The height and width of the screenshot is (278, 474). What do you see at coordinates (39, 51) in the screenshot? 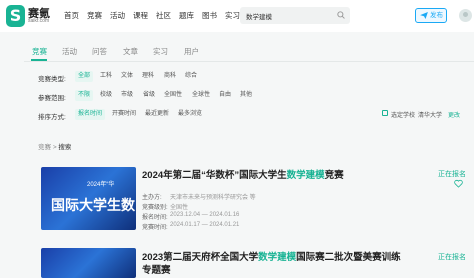
I see `tab-competitions: 竞赛` at bounding box center [39, 51].